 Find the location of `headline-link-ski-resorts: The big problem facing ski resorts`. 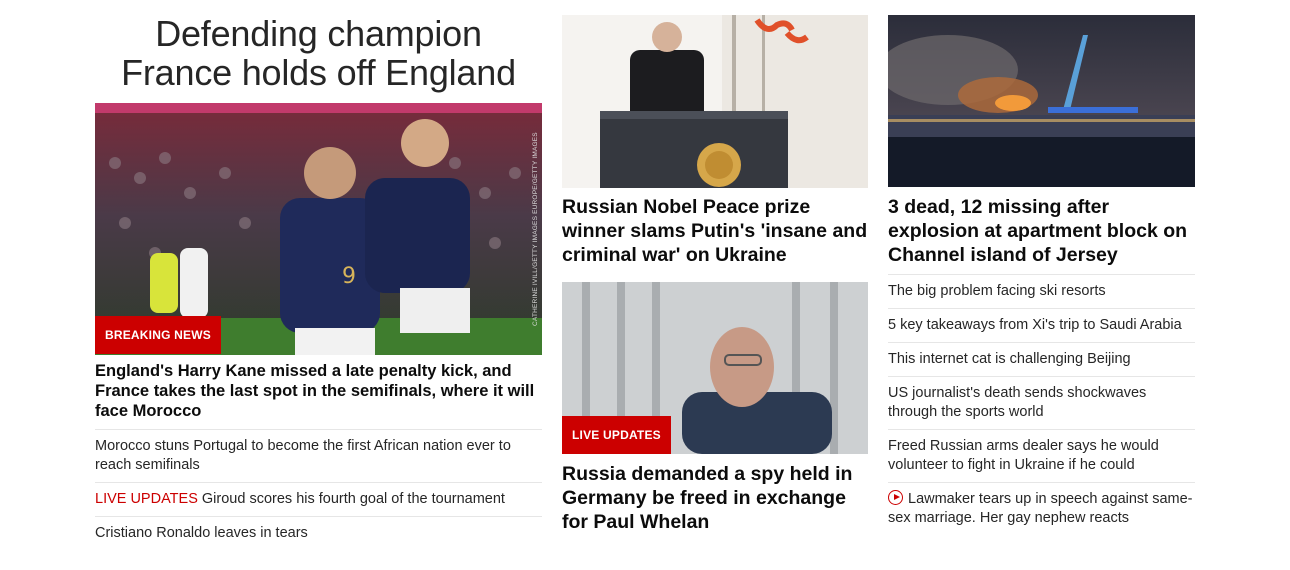

headline-link-ski-resorts: The big problem facing ski resorts is located at coordinates (1041, 291).